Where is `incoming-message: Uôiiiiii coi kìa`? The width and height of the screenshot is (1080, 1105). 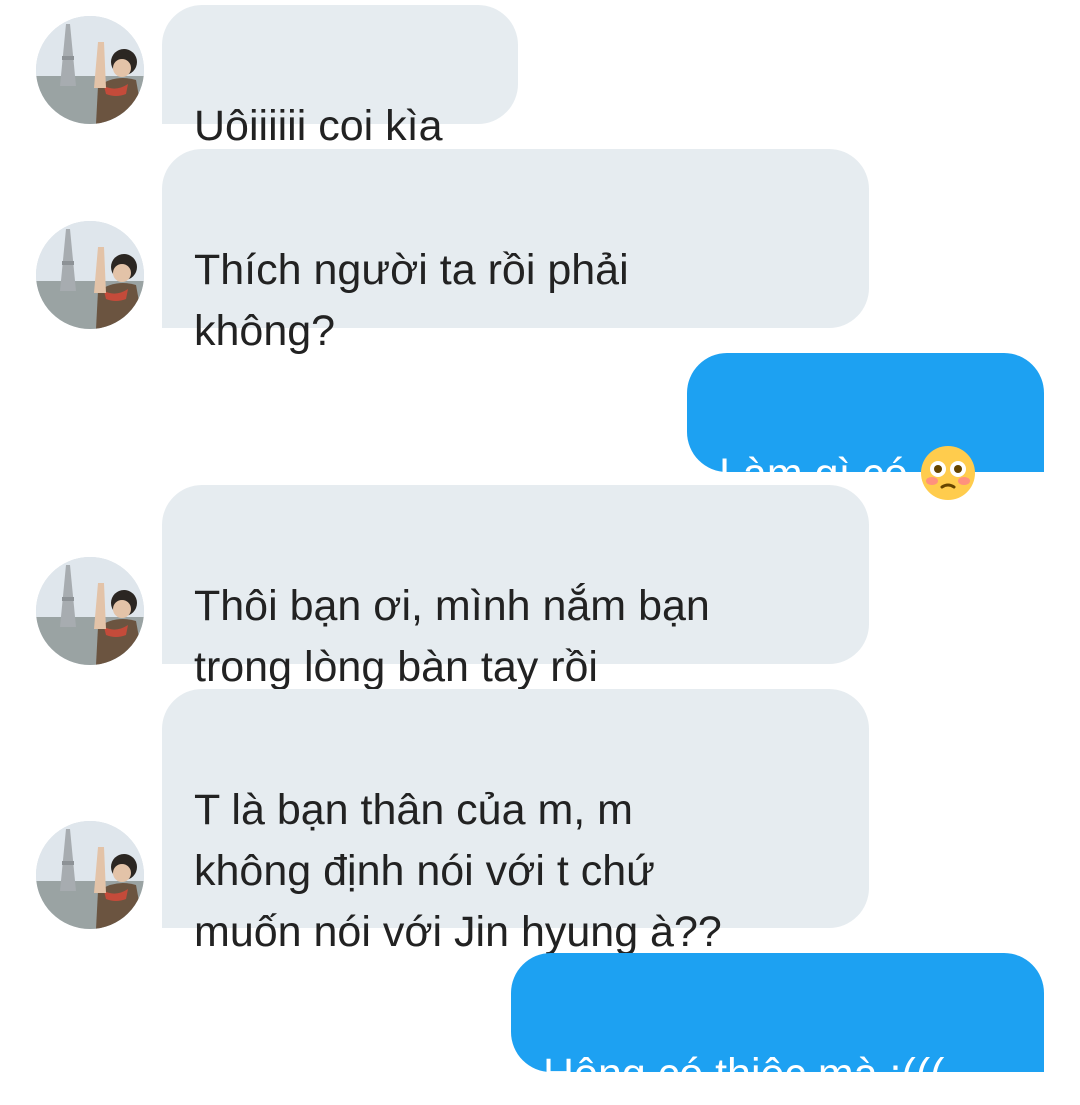 incoming-message: Uôiiiiii coi kìa is located at coordinates (340, 77).